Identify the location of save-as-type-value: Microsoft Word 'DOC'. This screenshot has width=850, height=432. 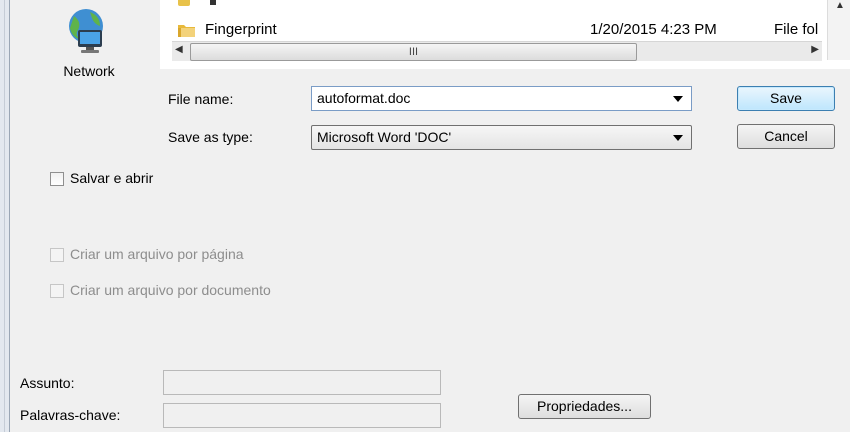
(384, 137).